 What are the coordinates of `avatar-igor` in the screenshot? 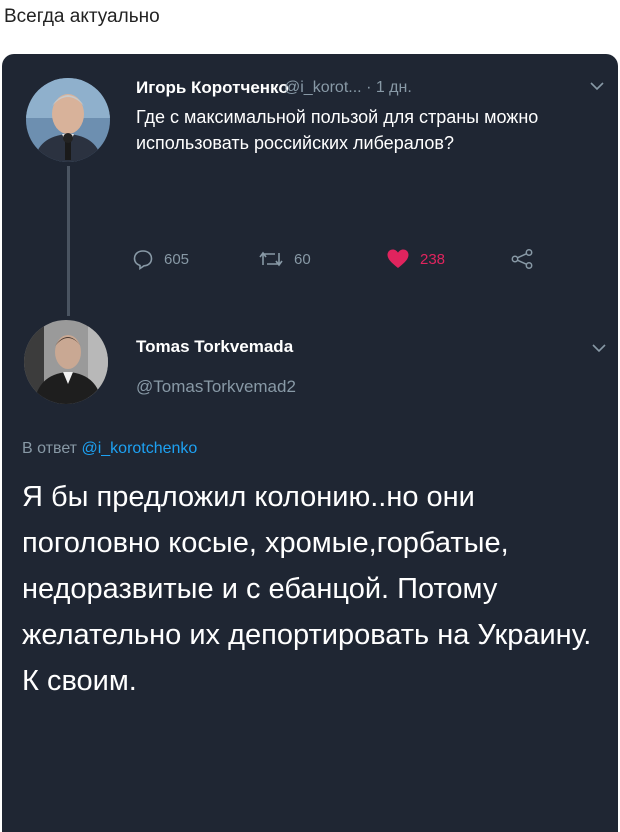 It's located at (68, 120).